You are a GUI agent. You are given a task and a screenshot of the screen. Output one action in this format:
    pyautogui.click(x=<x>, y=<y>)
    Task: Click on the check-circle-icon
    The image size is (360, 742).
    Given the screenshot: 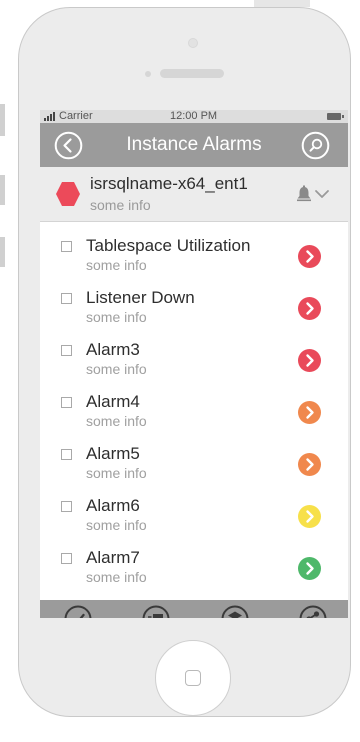 What is the action you would take?
    pyautogui.click(x=78, y=611)
    